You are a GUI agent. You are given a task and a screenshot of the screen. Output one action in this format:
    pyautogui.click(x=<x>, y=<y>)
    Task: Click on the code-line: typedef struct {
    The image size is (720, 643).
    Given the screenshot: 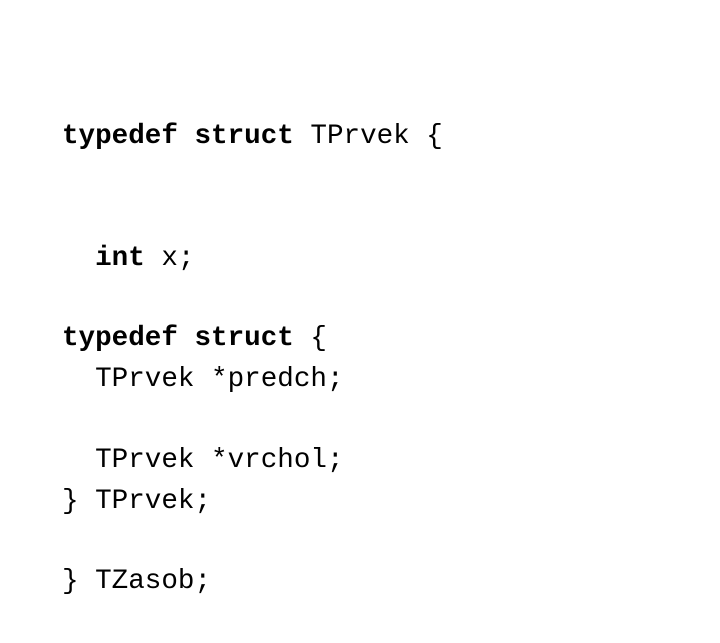 What is the action you would take?
    pyautogui.click(x=203, y=339)
    